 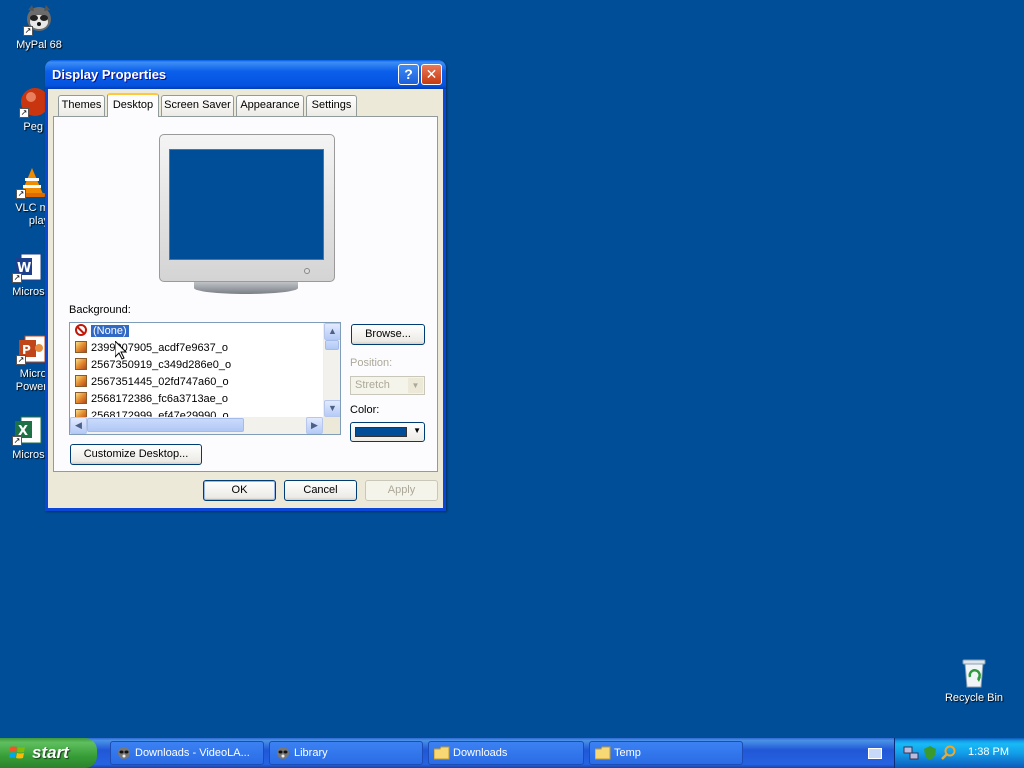 I want to click on ok-button: OK, so click(x=239, y=490).